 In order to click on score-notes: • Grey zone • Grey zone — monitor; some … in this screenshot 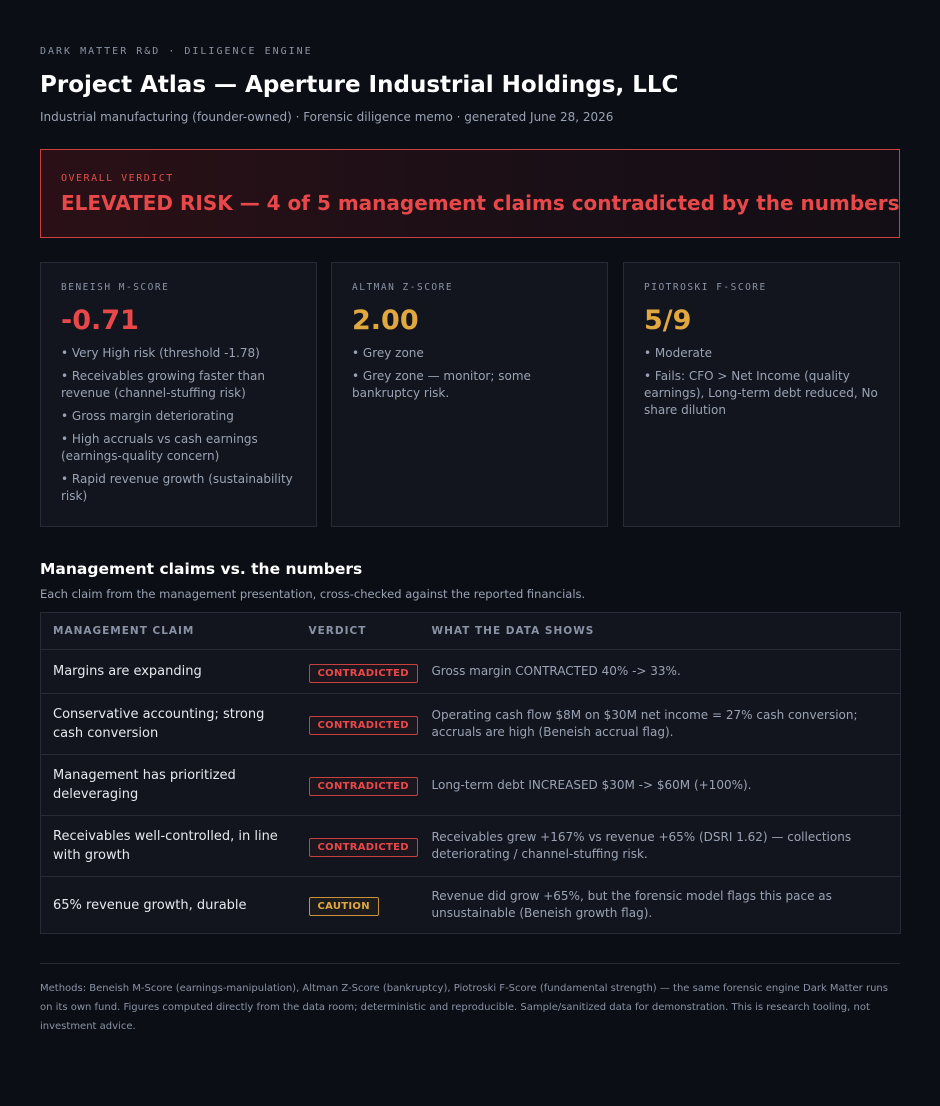, I will do `click(469, 373)`.